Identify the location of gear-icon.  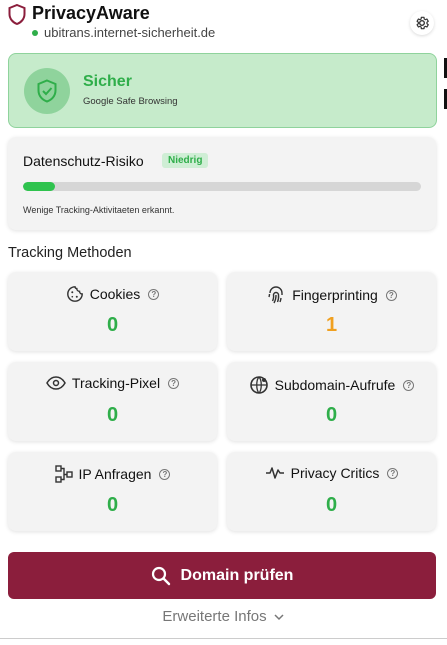
(422, 23).